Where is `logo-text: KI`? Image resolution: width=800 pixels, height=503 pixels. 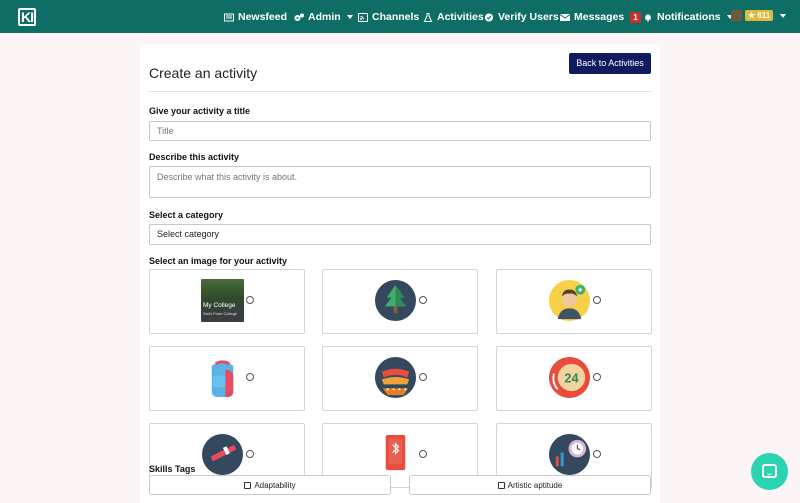 logo-text: KI is located at coordinates (27, 17).